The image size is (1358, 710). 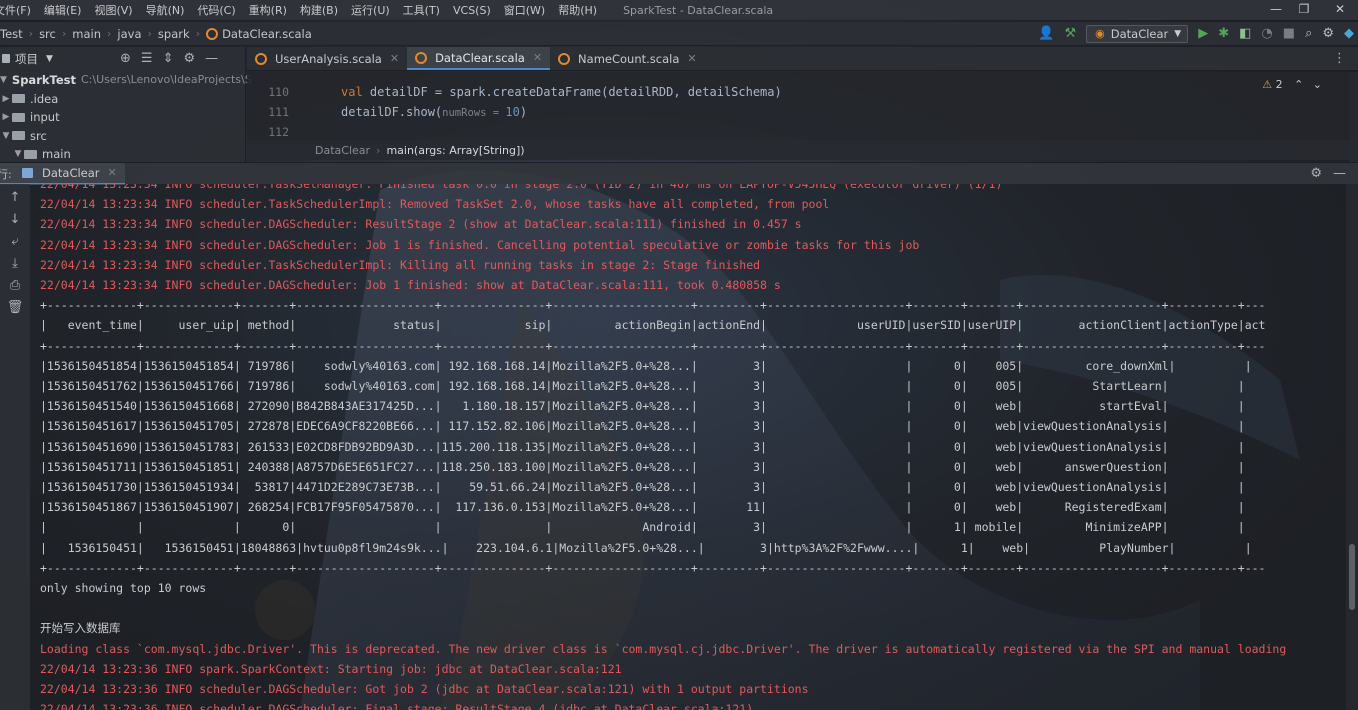 I want to click on menu-vcs: VCS(S), so click(x=471, y=10).